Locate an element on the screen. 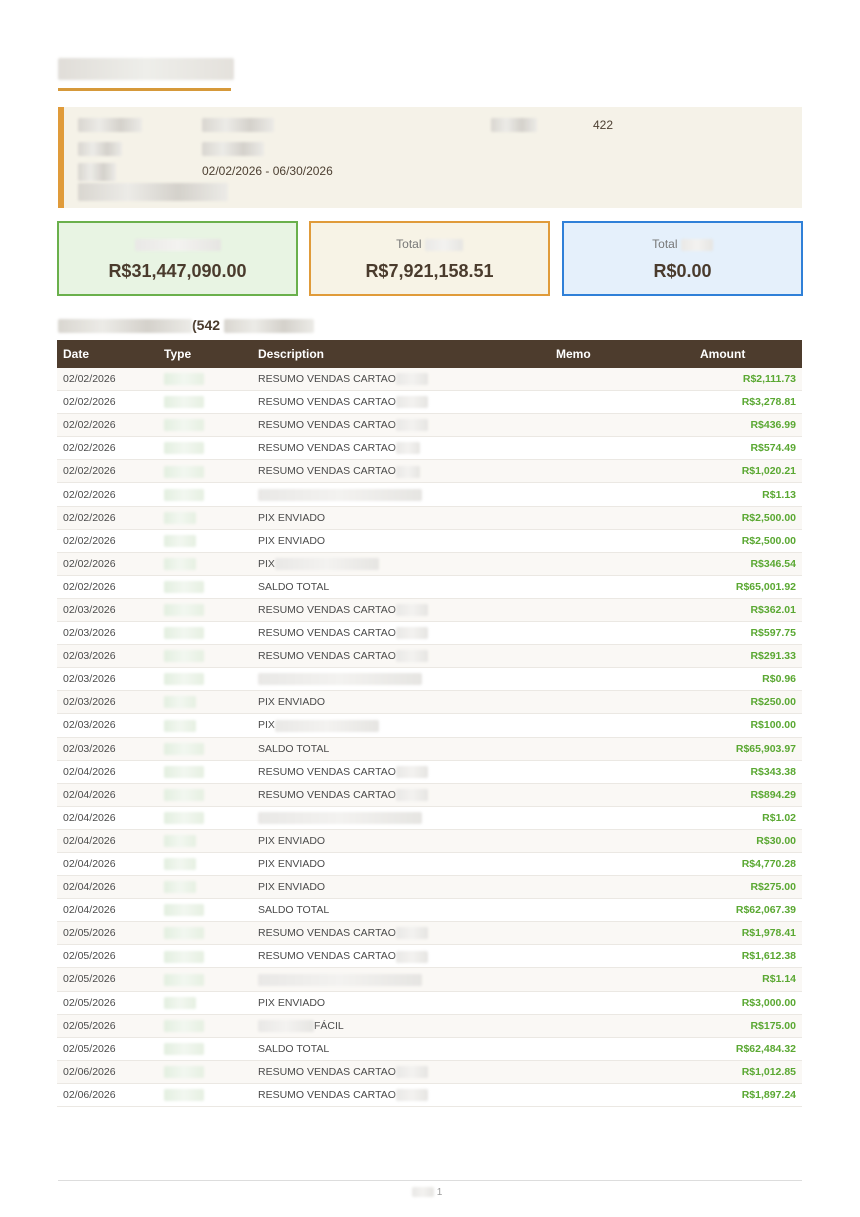  table-row: 02/03/2026 R$0.96 is located at coordinates (429, 679).